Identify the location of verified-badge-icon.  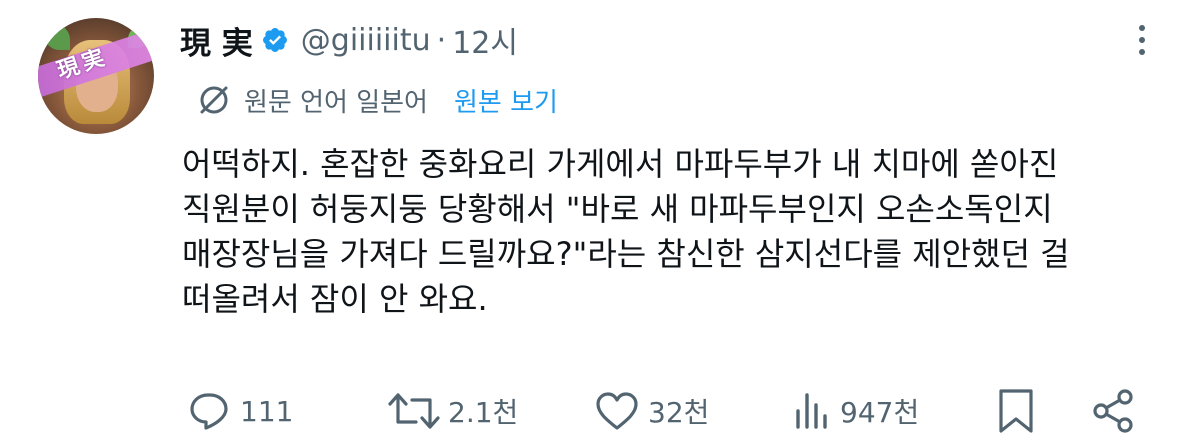
(274, 40).